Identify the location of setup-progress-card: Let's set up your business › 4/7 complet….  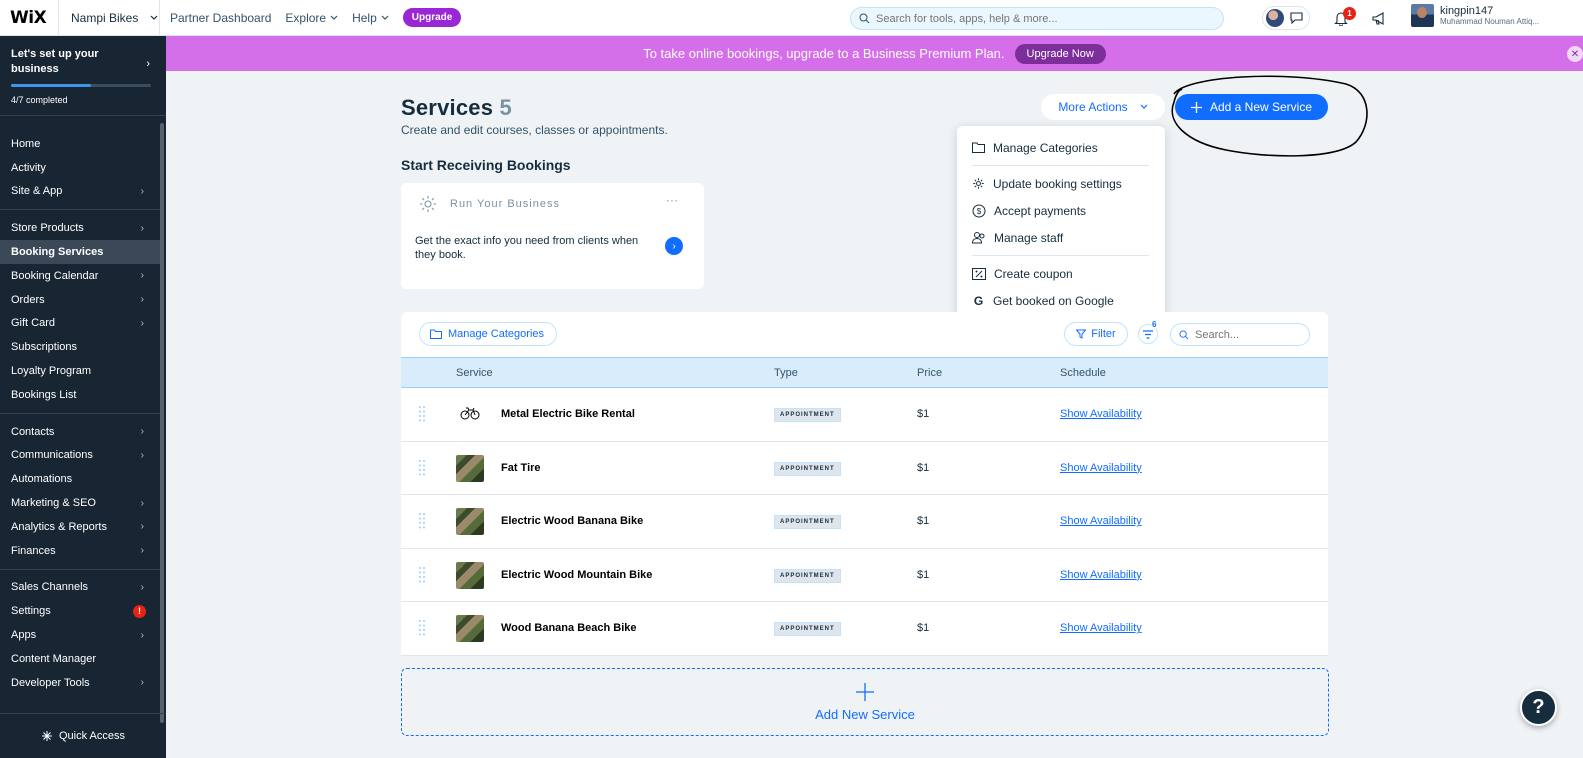
(83, 76).